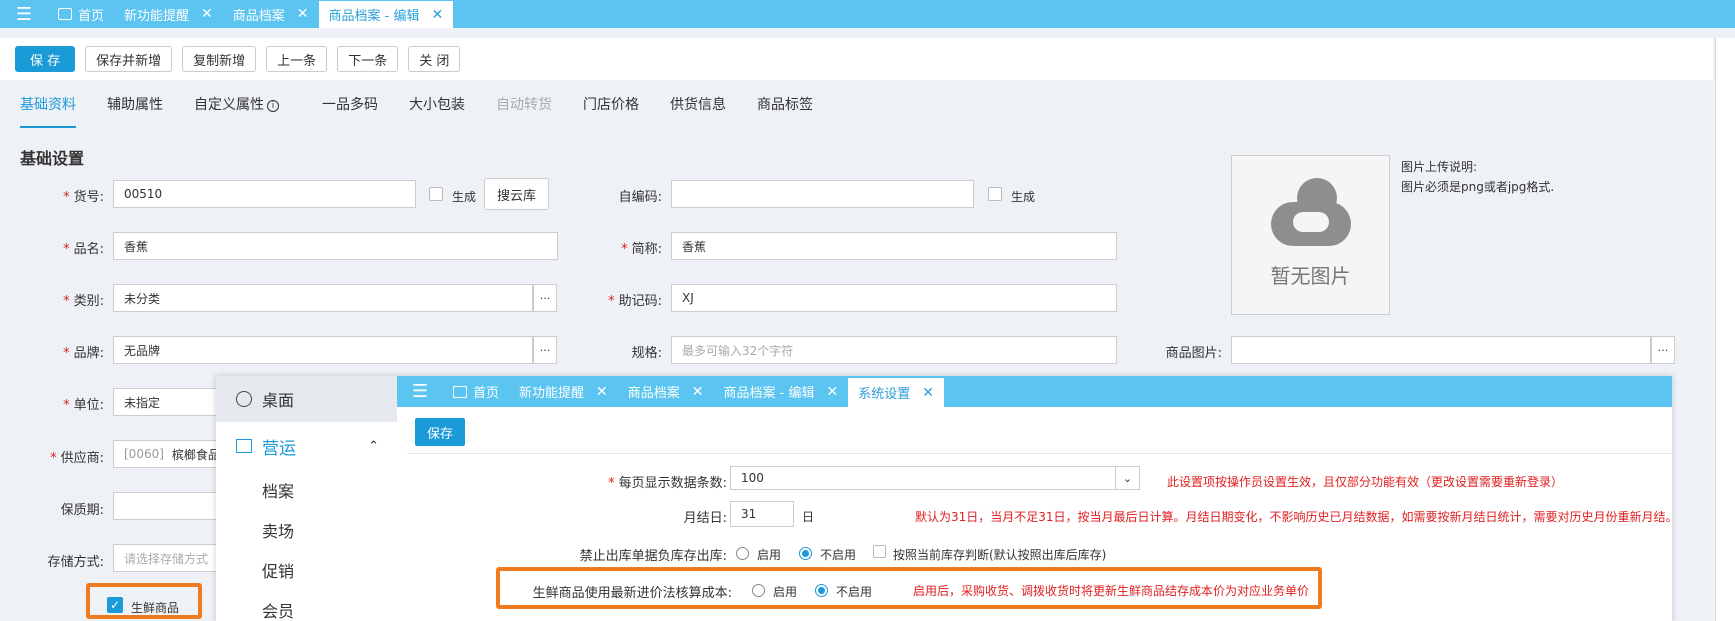 The image size is (1735, 621). Describe the element at coordinates (808, 517) in the screenshot. I see `month-end-unit: 日` at that location.